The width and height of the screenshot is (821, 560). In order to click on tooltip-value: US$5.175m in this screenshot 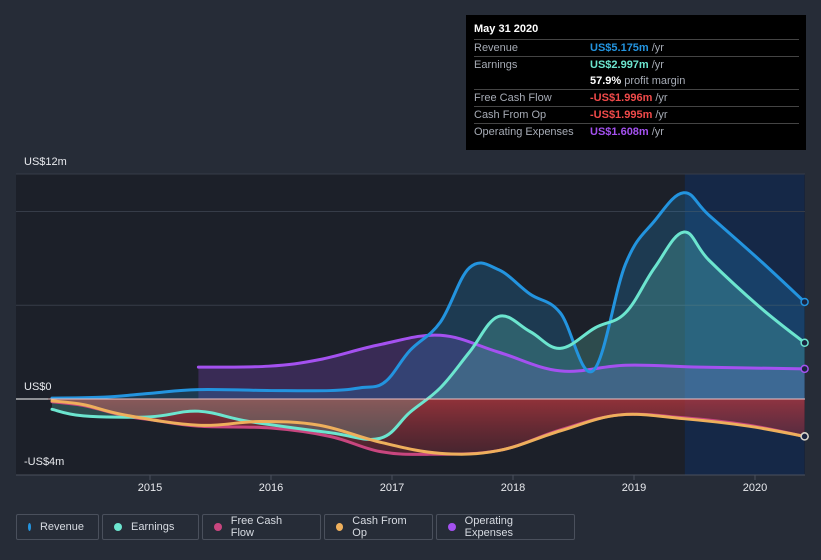, I will do `click(619, 48)`.